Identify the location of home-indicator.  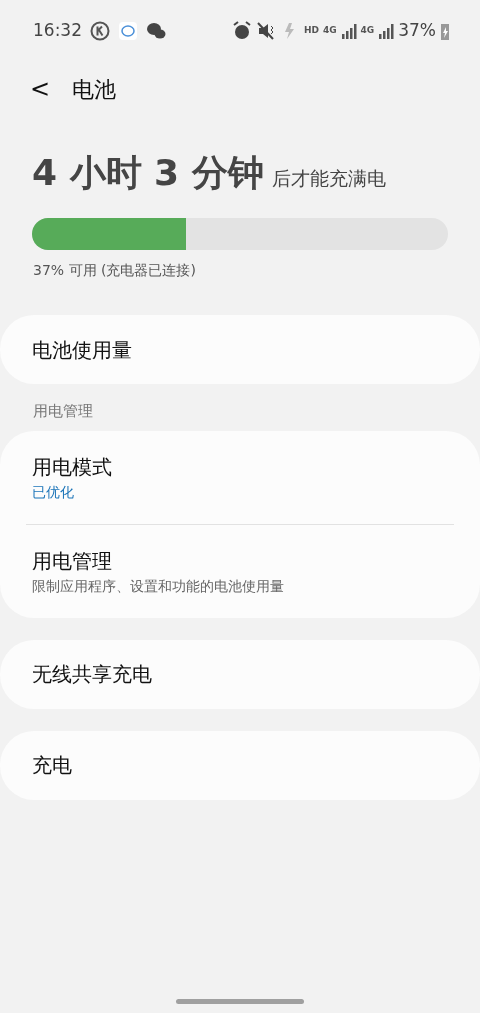
(240, 1001).